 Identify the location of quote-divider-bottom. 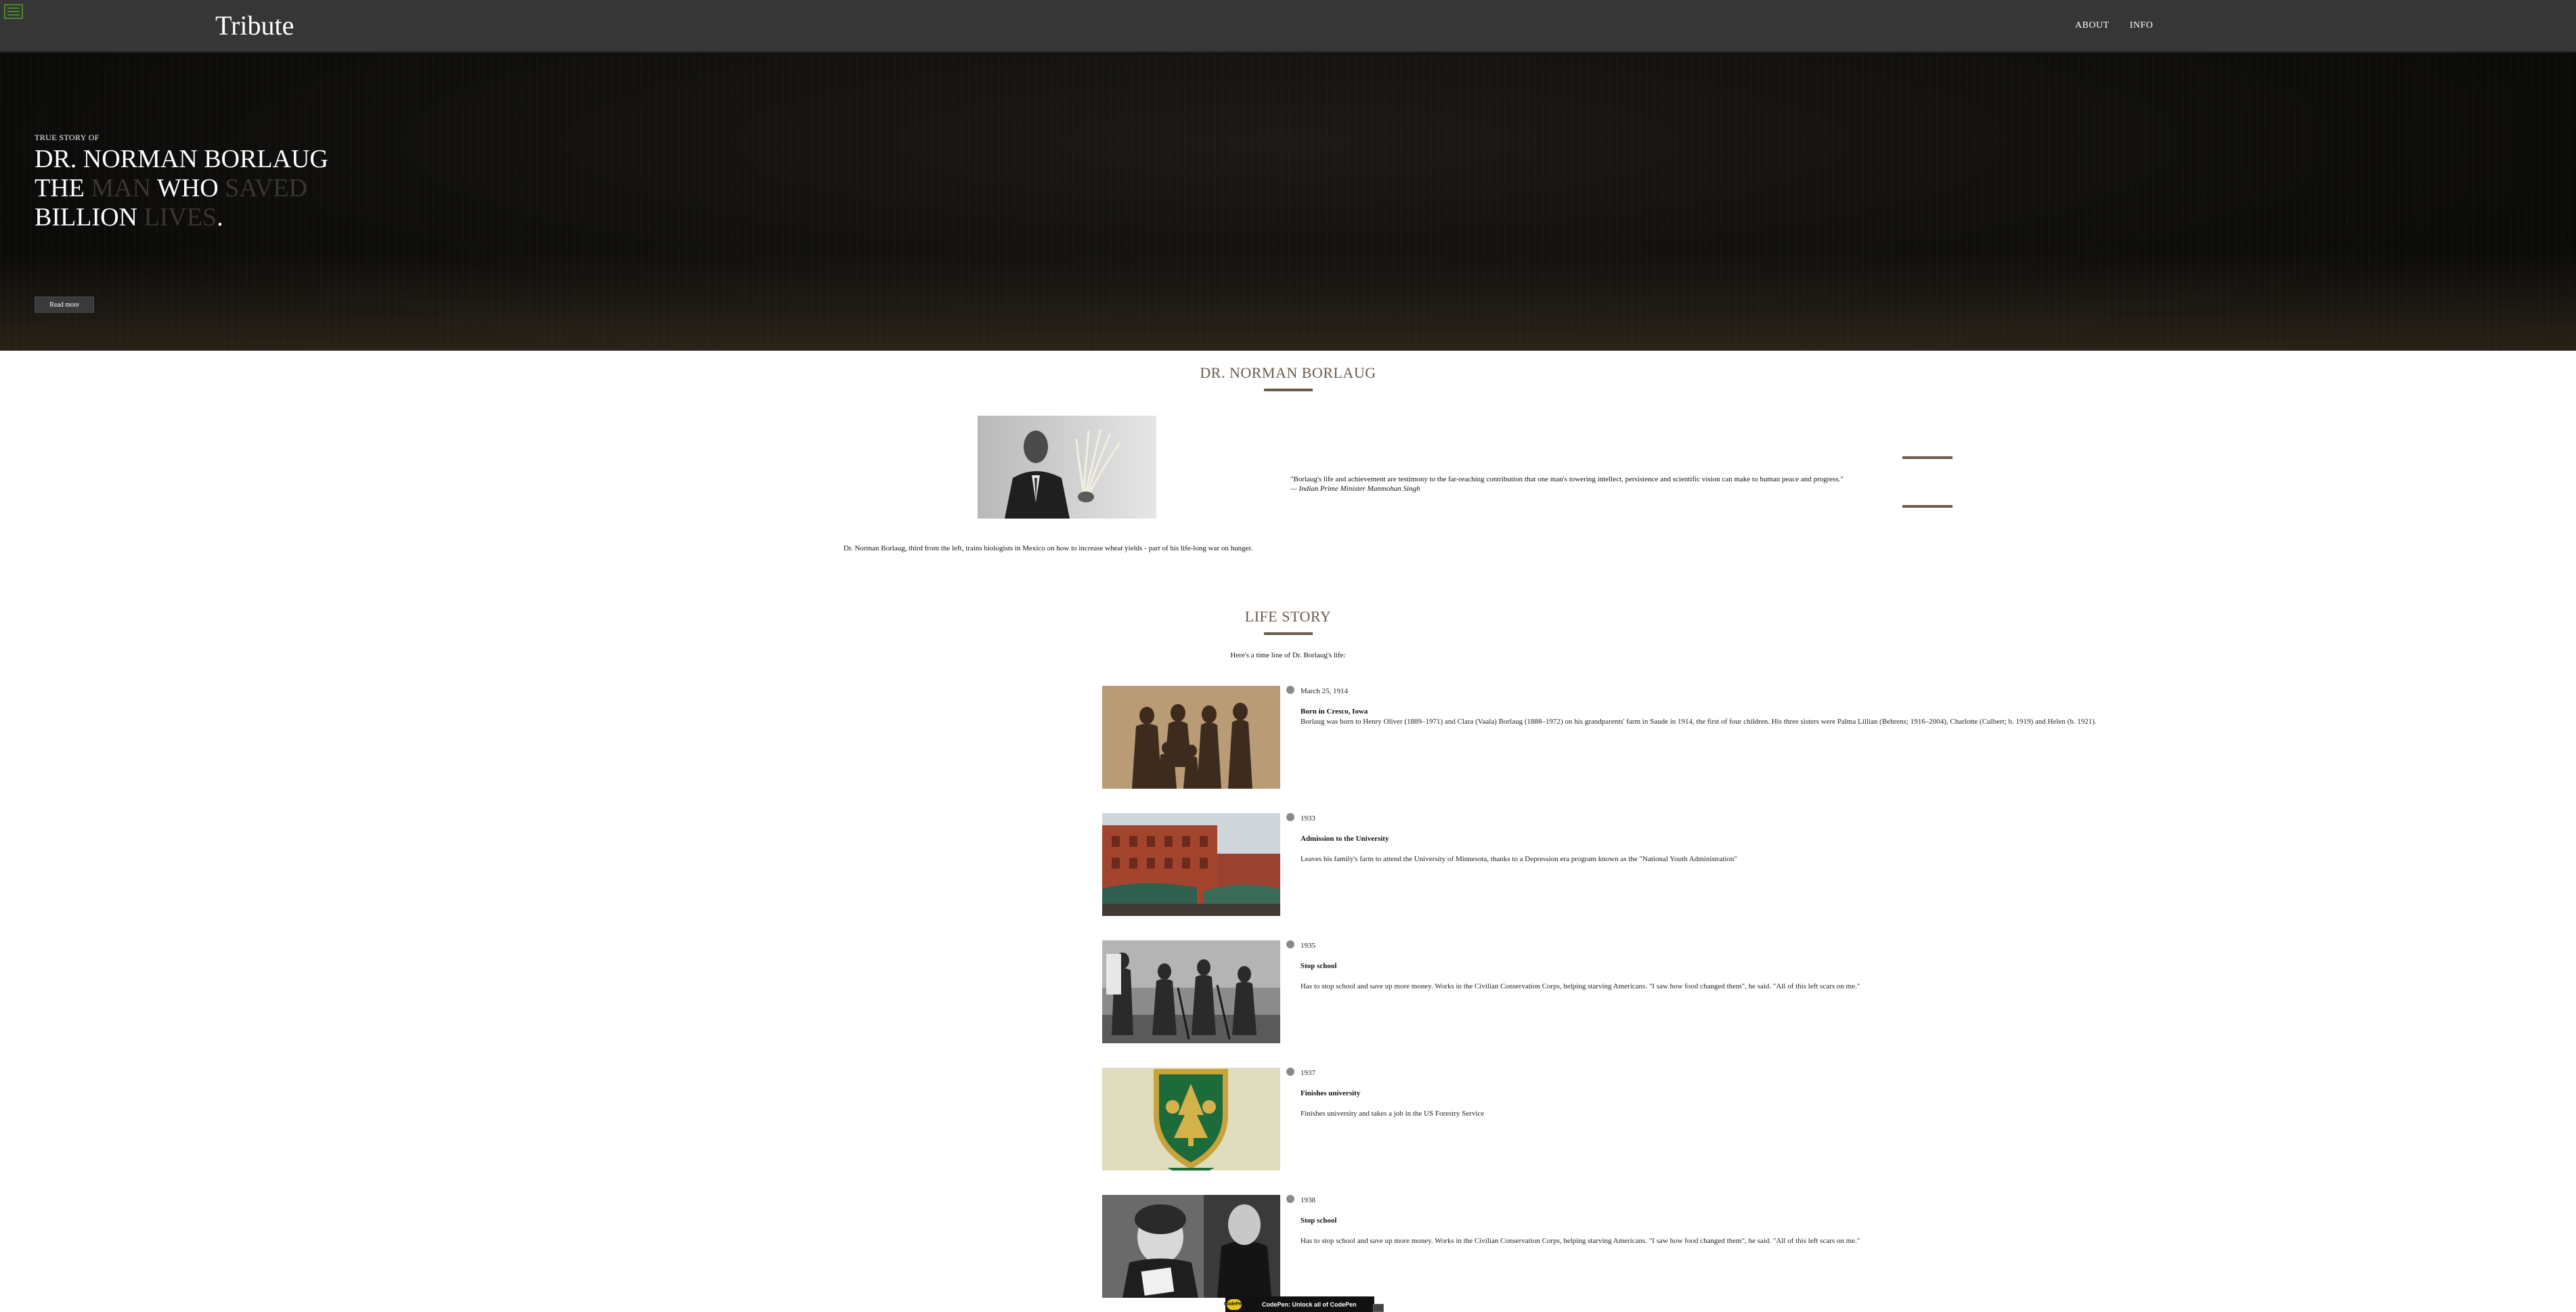
(1927, 506).